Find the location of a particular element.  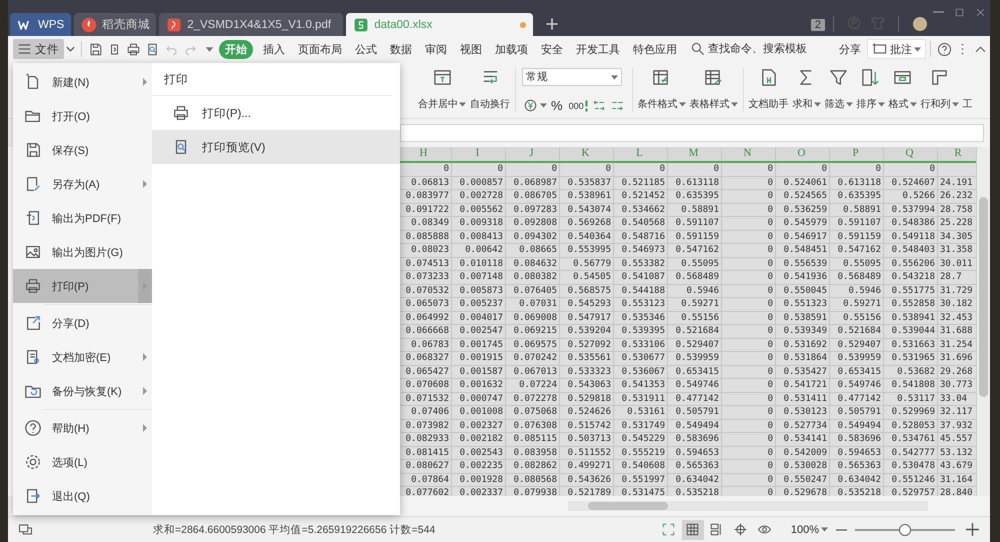

ribbon-button: 文档助手 is located at coordinates (768, 90).